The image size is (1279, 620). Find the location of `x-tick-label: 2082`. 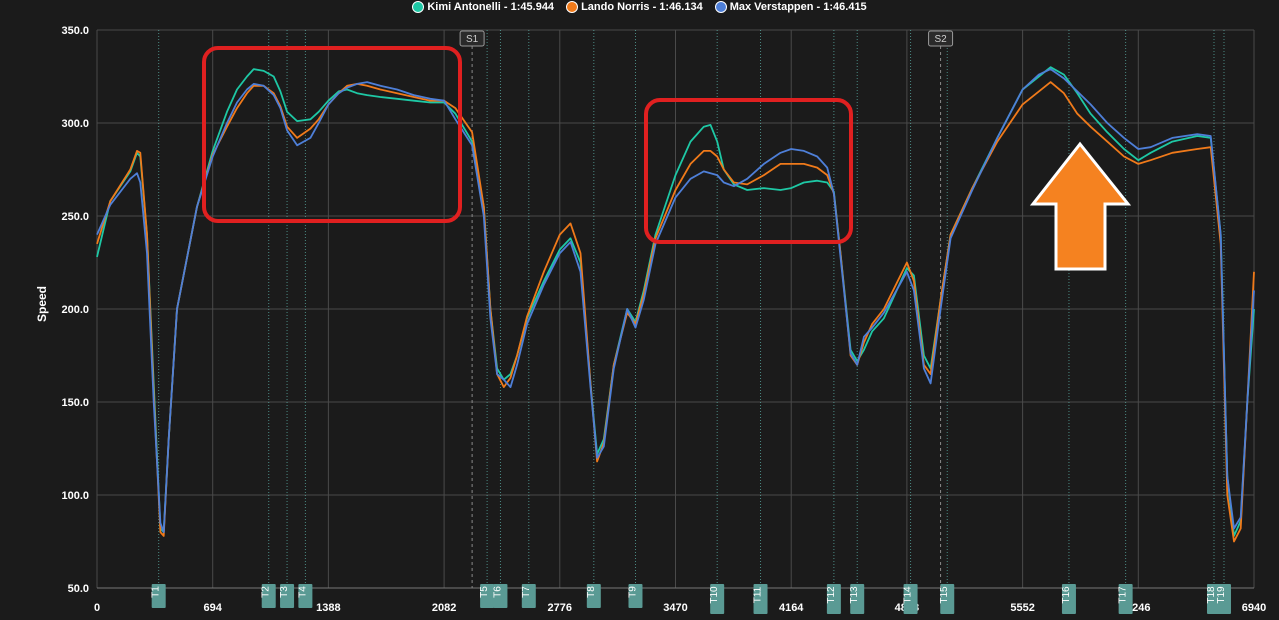

x-tick-label: 2082 is located at coordinates (444, 608).